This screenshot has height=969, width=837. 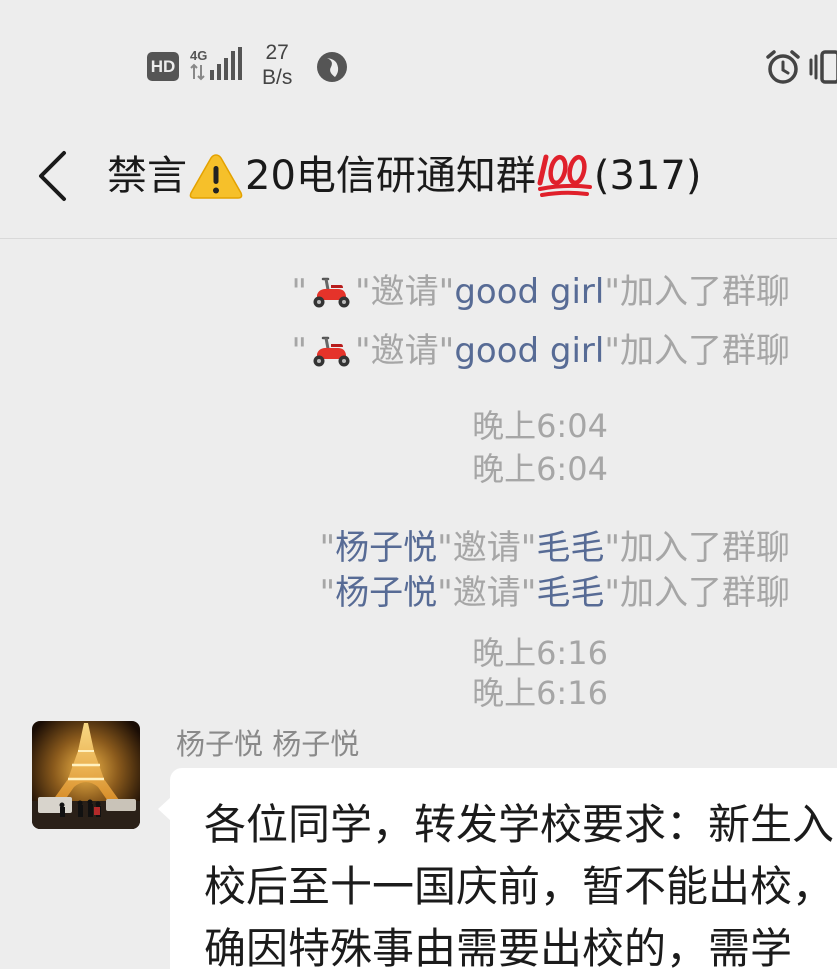 I want to click on chat-header: 禁言 20电信研通知群 (317), so click(x=418, y=184).